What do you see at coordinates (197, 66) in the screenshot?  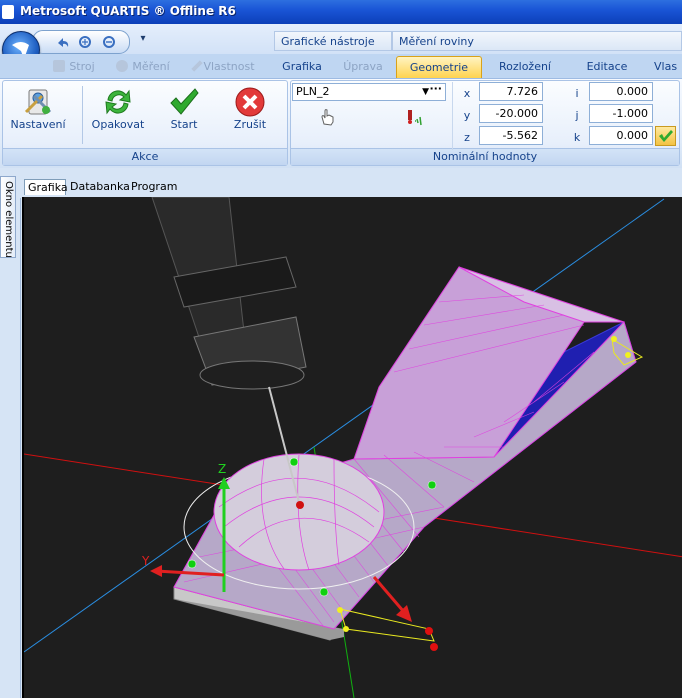 I see `property-icon` at bounding box center [197, 66].